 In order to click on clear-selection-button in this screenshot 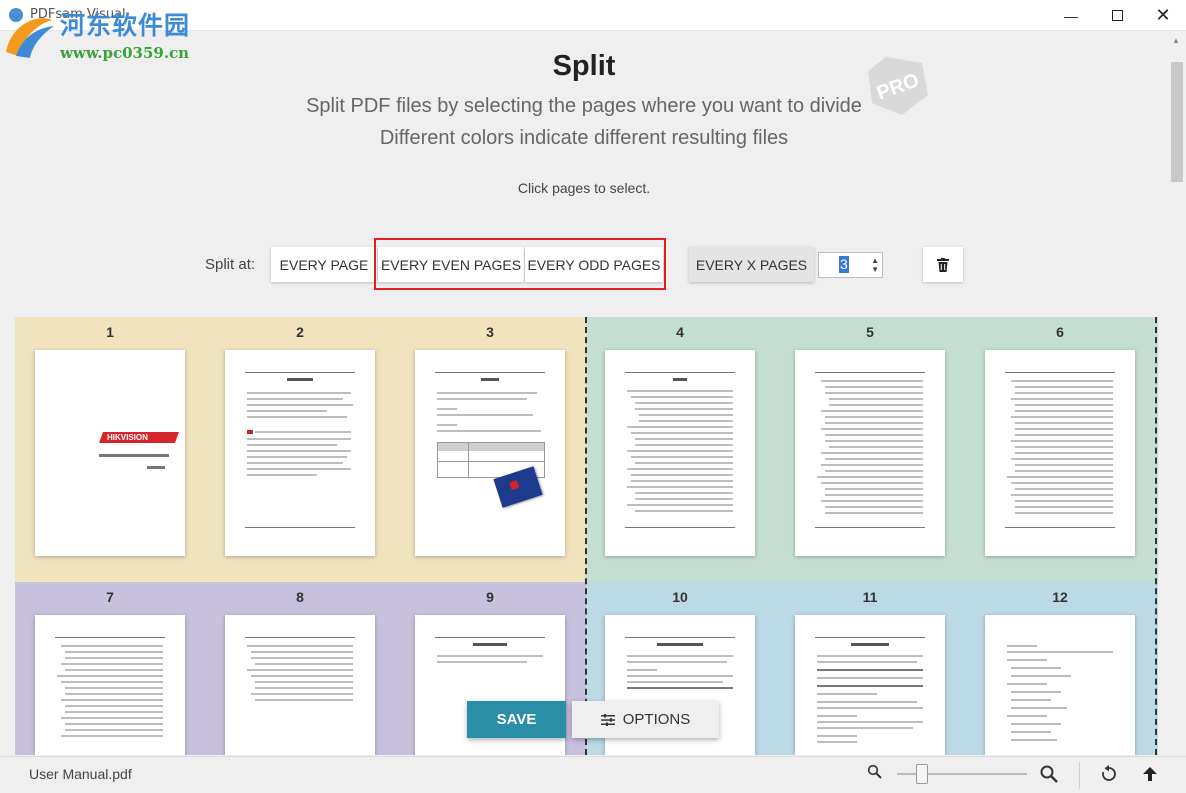, I will do `click(943, 264)`.